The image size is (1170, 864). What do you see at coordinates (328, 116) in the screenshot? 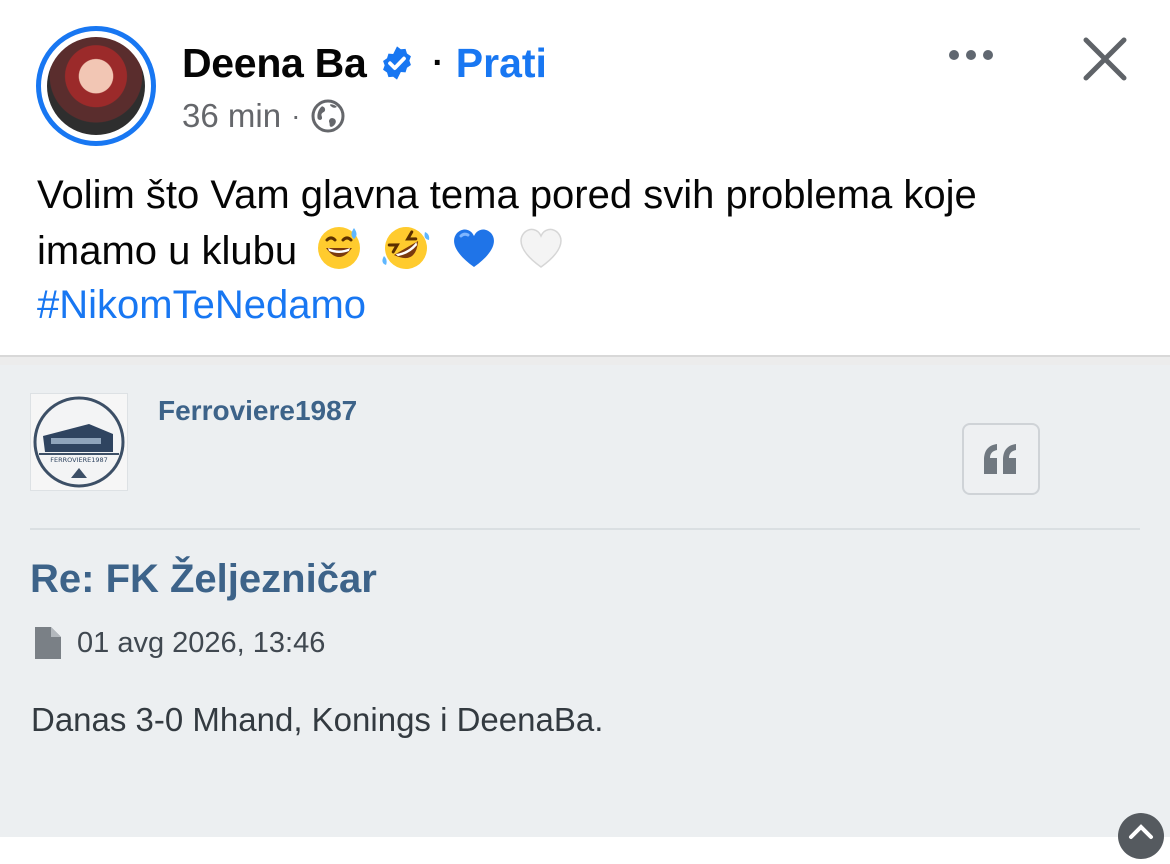
I see `globe-icon` at bounding box center [328, 116].